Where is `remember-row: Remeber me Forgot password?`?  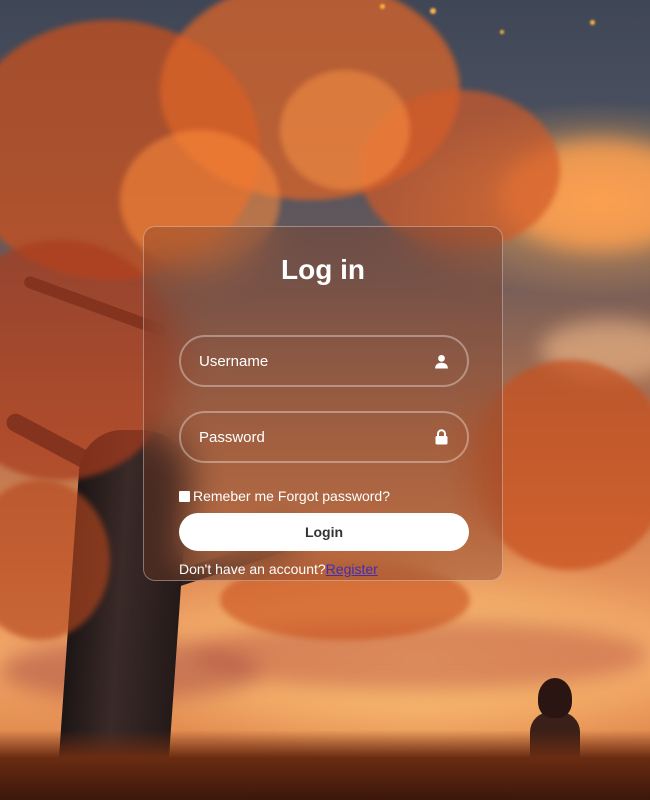 remember-row: Remeber me Forgot password? is located at coordinates (323, 496).